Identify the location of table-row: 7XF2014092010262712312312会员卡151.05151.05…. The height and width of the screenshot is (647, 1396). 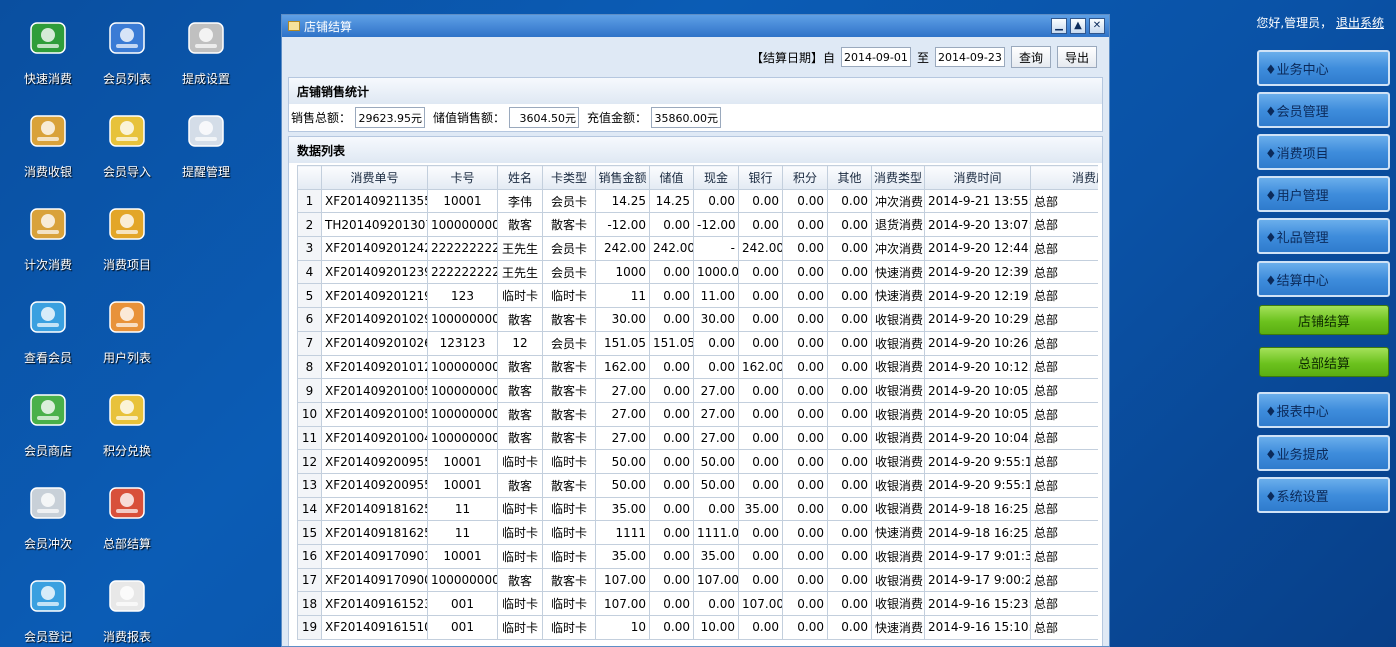
(697, 343).